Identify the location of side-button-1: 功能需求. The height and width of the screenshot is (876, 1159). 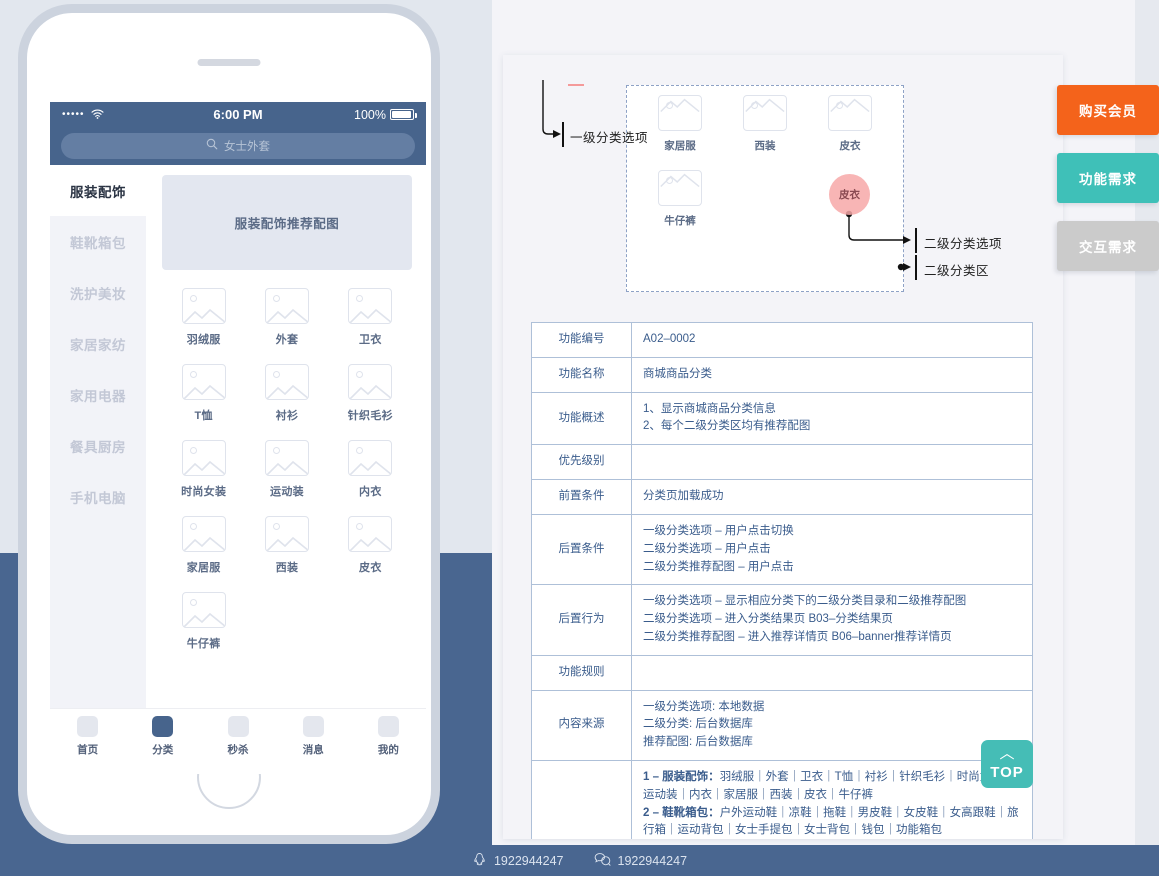
(1108, 178).